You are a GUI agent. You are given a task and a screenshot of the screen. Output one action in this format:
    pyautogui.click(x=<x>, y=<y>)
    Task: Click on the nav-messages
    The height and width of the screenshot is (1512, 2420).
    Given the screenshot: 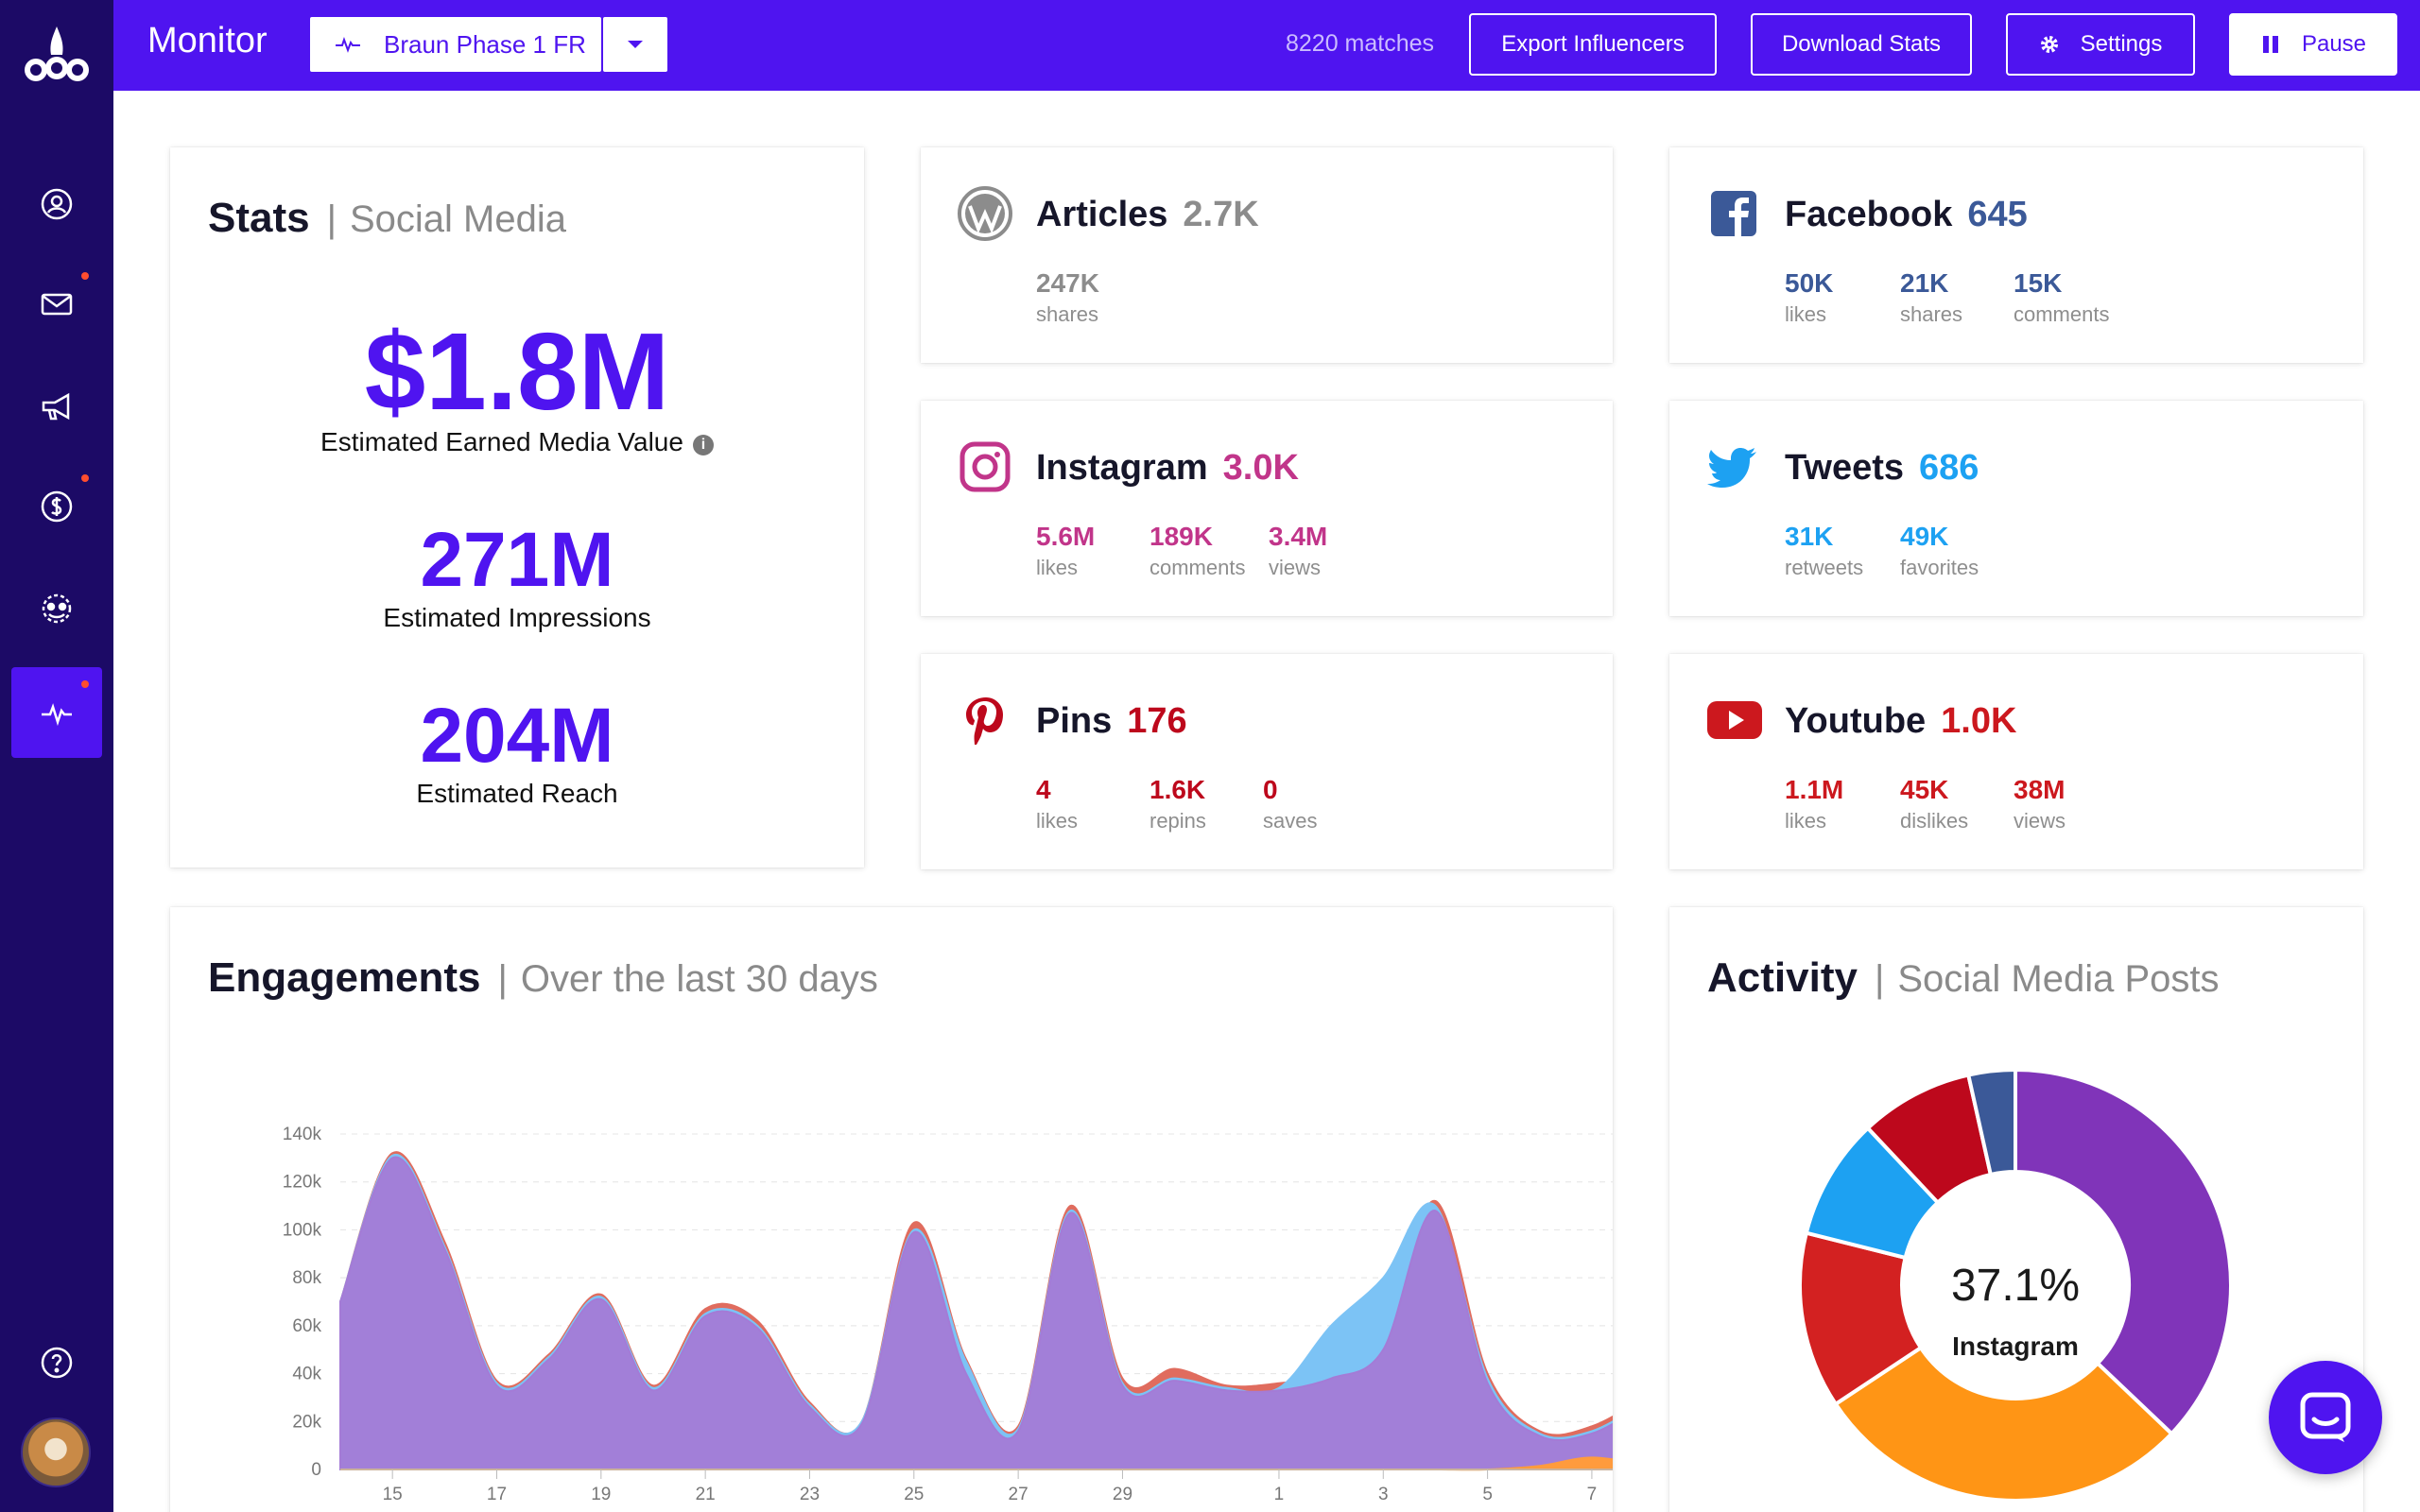 What is the action you would take?
    pyautogui.click(x=56, y=304)
    